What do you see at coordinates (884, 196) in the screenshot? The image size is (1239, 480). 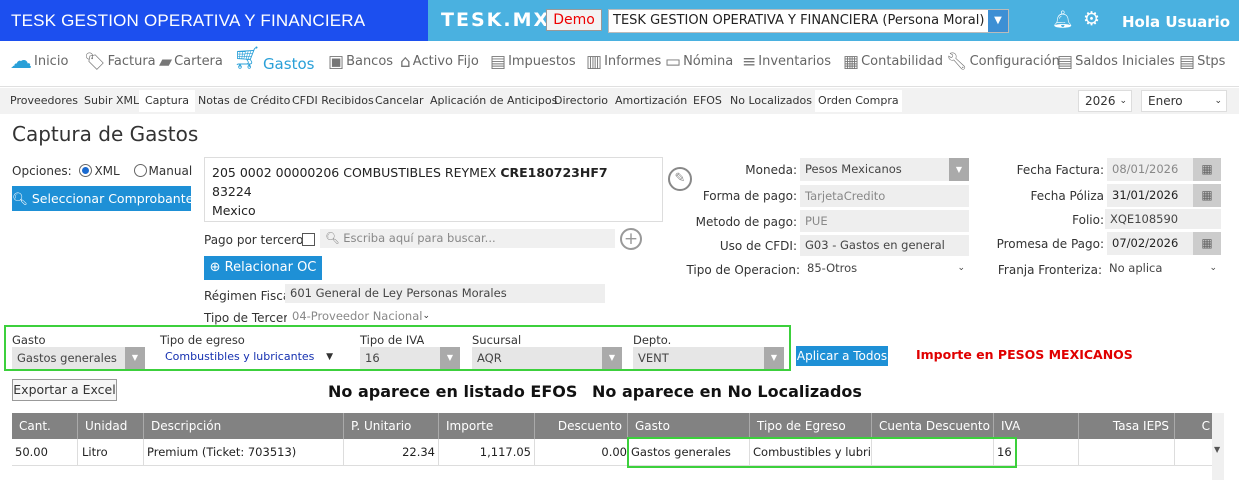 I see `forma-pago-select: TarjetaCredito` at bounding box center [884, 196].